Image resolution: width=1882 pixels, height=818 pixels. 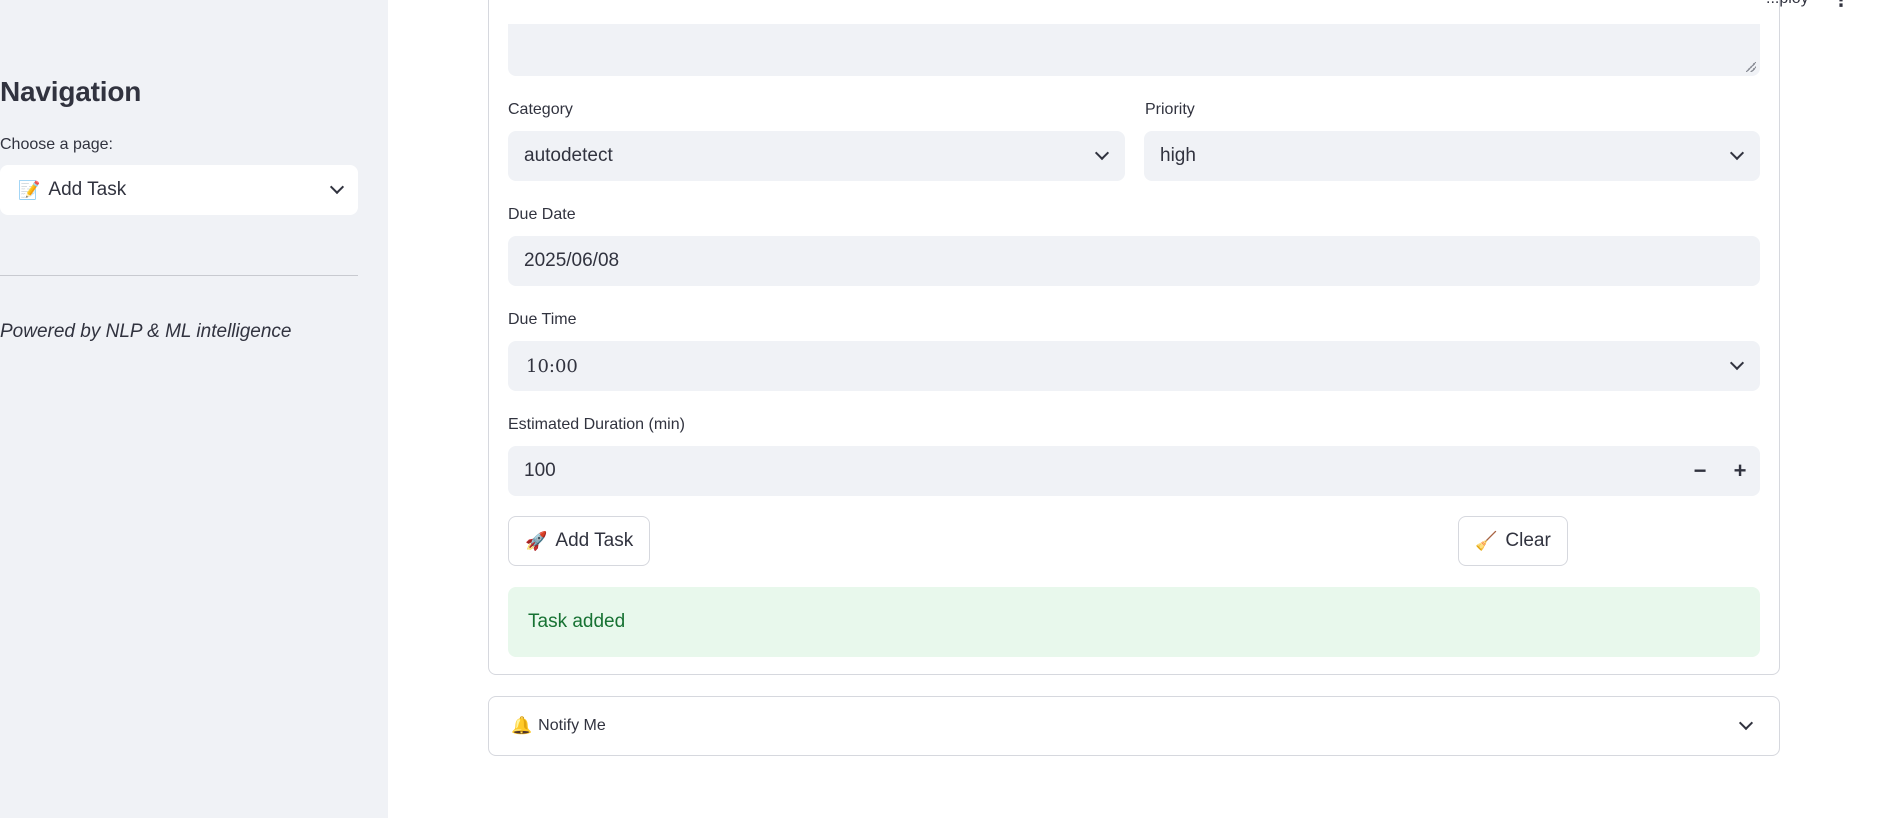 What do you see at coordinates (1740, 471) in the screenshot?
I see `increment-button: +` at bounding box center [1740, 471].